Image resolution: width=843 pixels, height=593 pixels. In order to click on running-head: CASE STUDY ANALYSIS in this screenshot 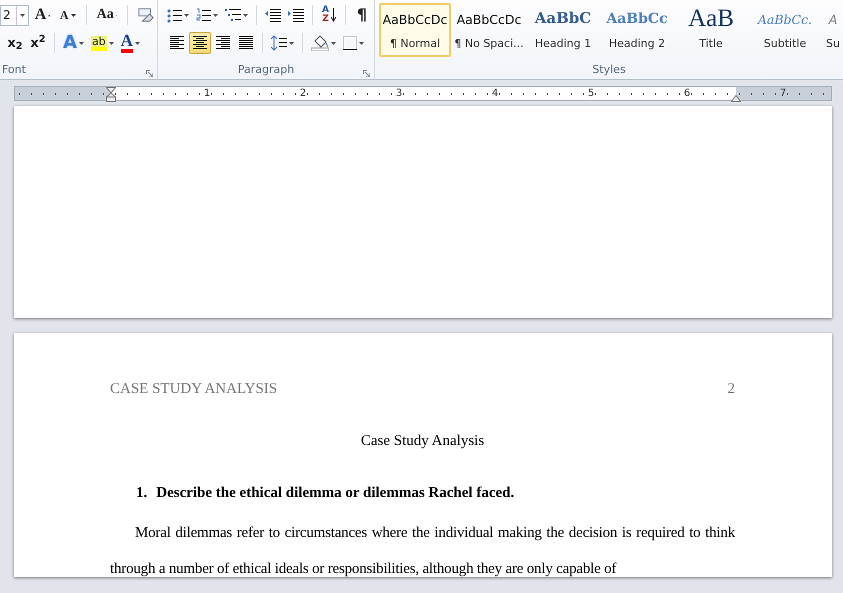, I will do `click(194, 389)`.